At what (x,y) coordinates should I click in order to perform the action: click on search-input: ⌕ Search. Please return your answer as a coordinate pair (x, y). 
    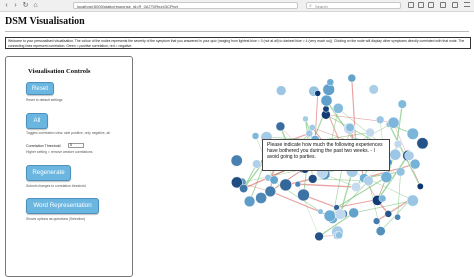
    Looking at the image, I should click on (353, 5).